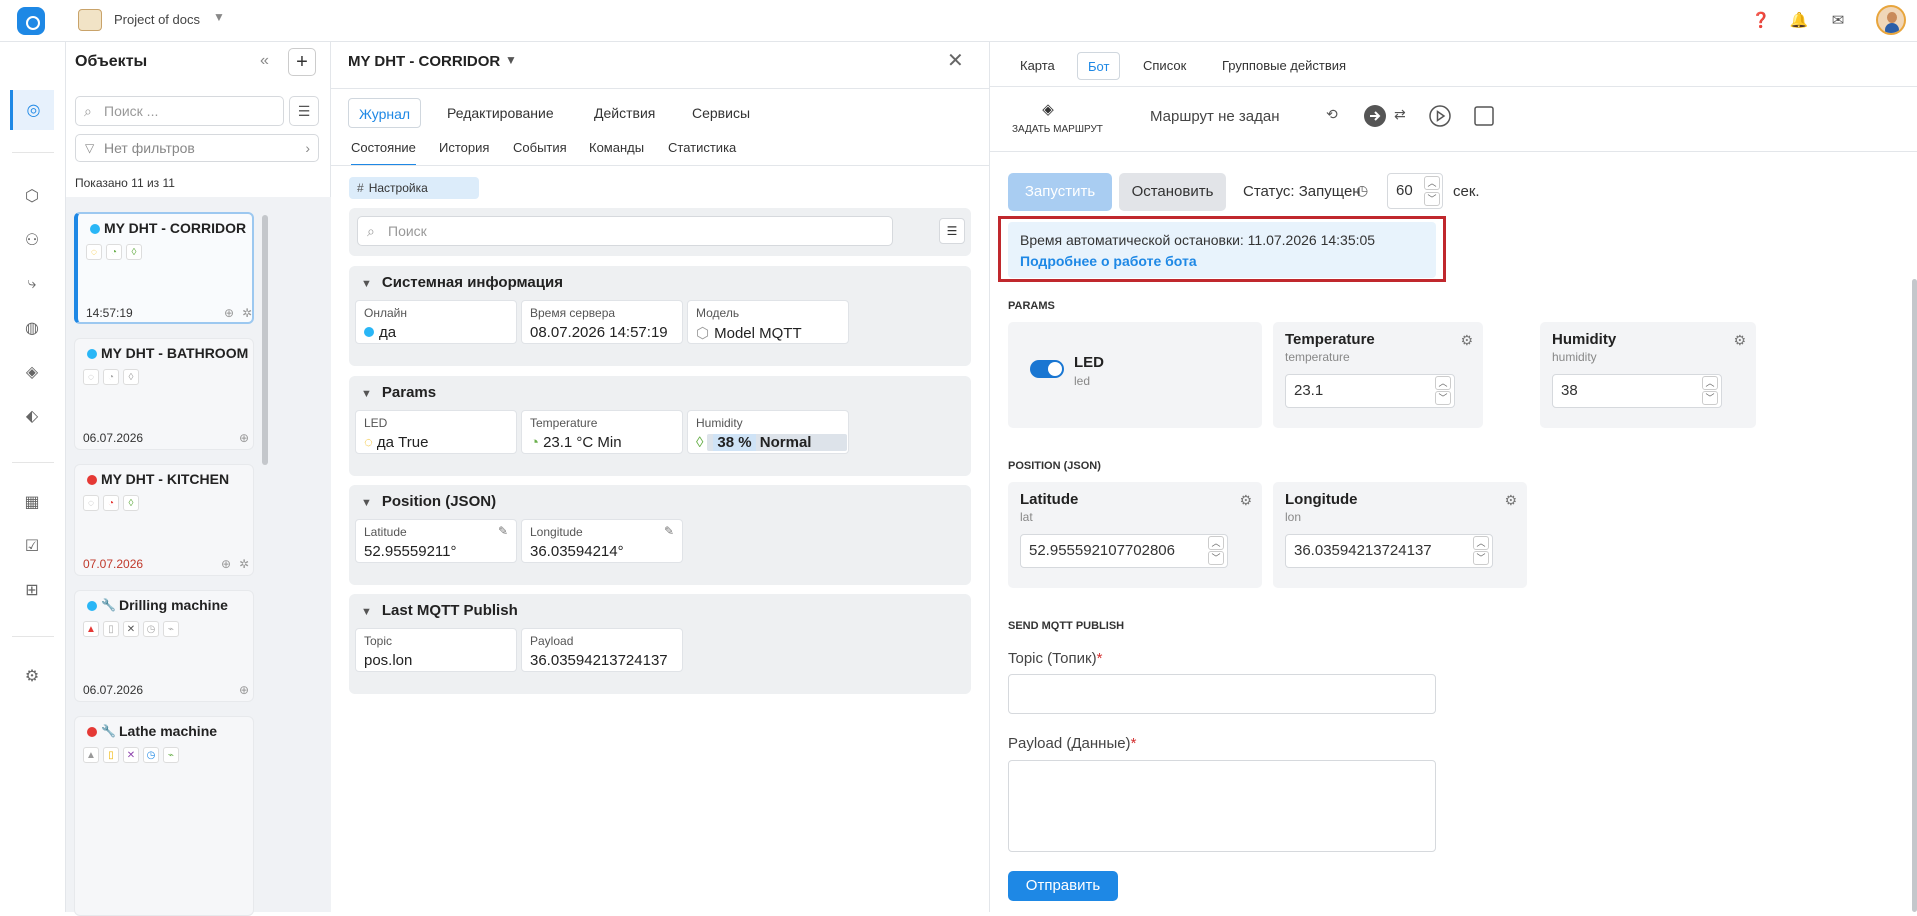 This screenshot has width=1917, height=916. I want to click on section-title: ▼ Params, so click(398, 392).